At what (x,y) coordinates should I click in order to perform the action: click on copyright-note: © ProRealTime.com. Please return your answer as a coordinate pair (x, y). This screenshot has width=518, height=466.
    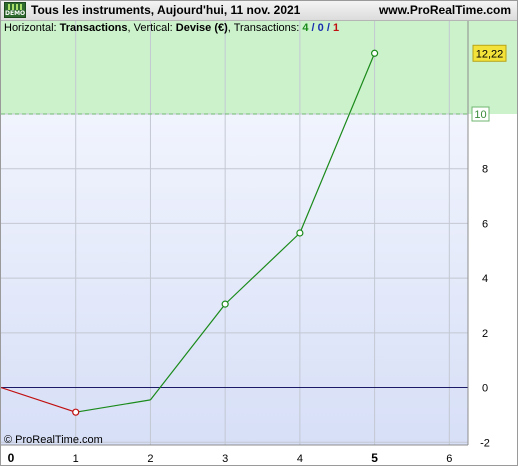
    Looking at the image, I should click on (53, 440).